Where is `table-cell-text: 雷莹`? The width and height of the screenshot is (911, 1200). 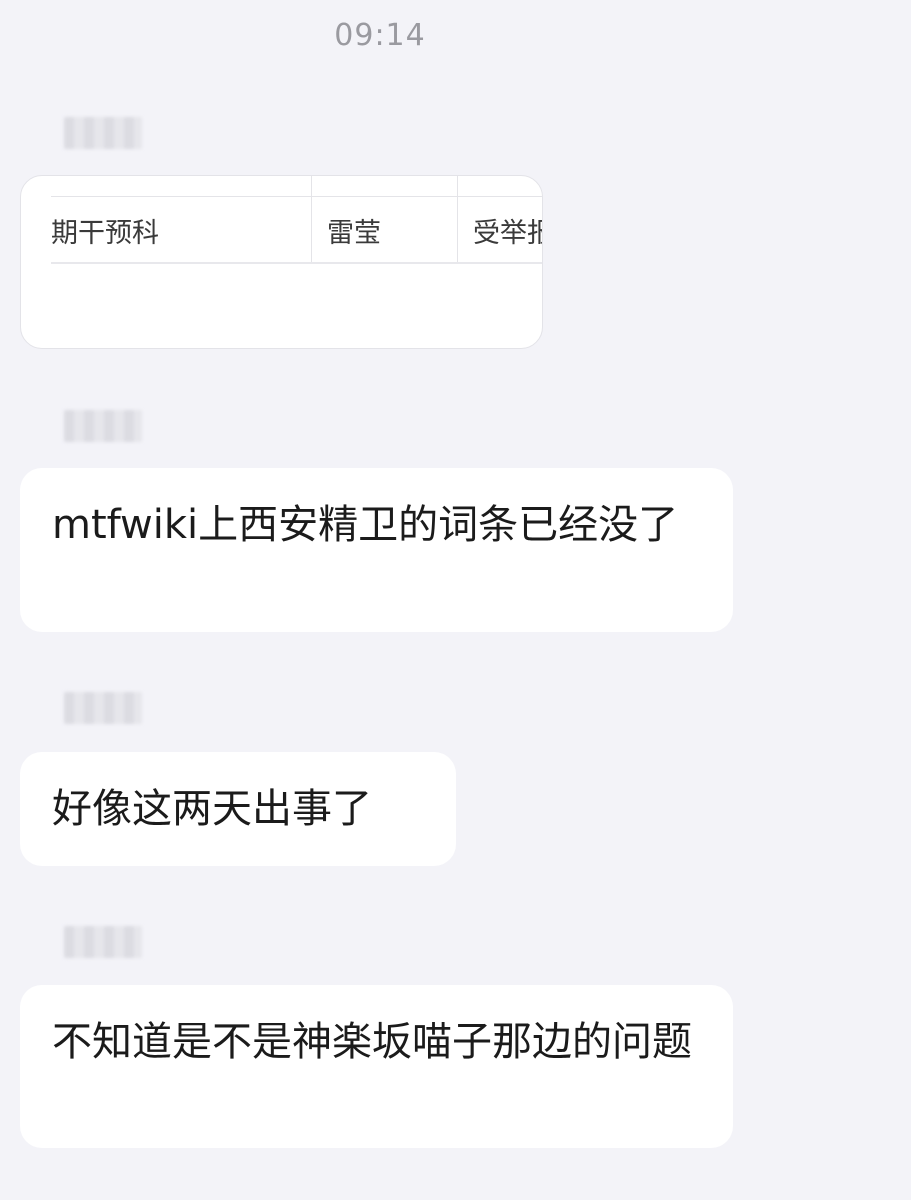
table-cell-text: 雷莹 is located at coordinates (354, 233).